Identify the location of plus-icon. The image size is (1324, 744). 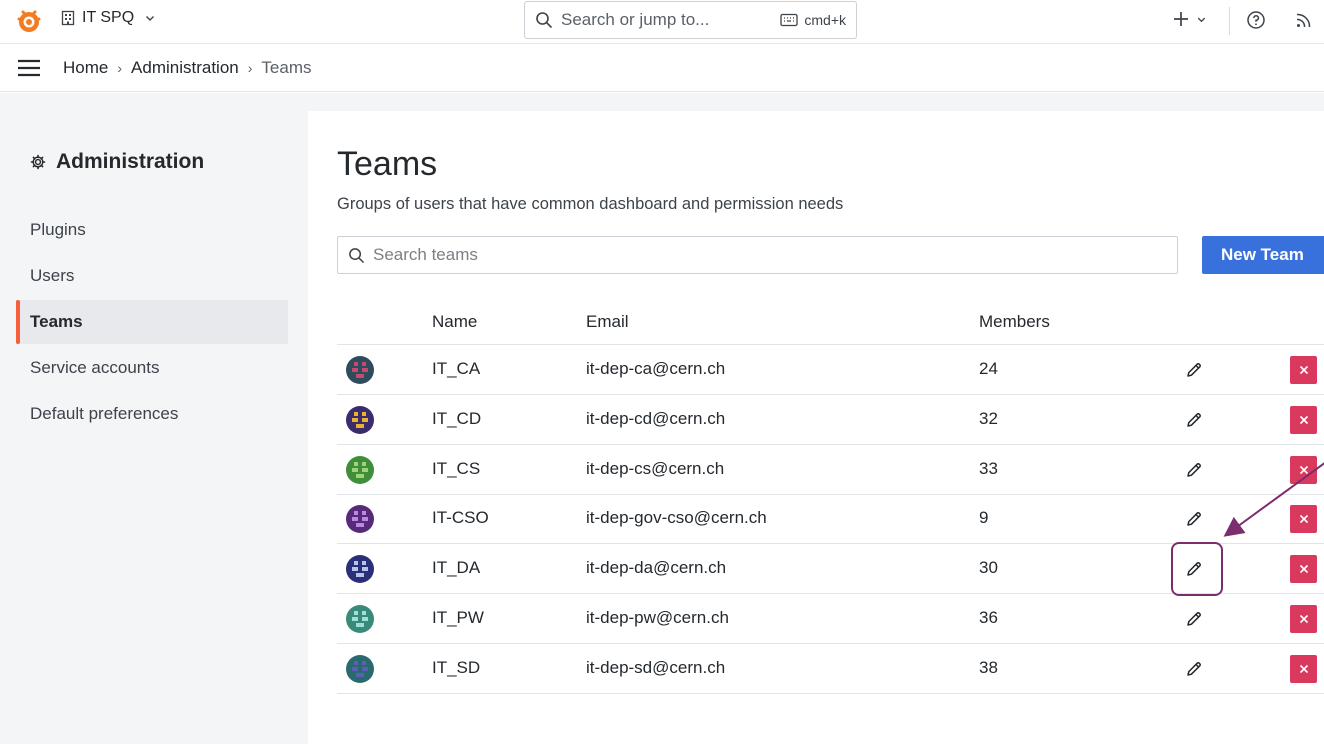
(1181, 19).